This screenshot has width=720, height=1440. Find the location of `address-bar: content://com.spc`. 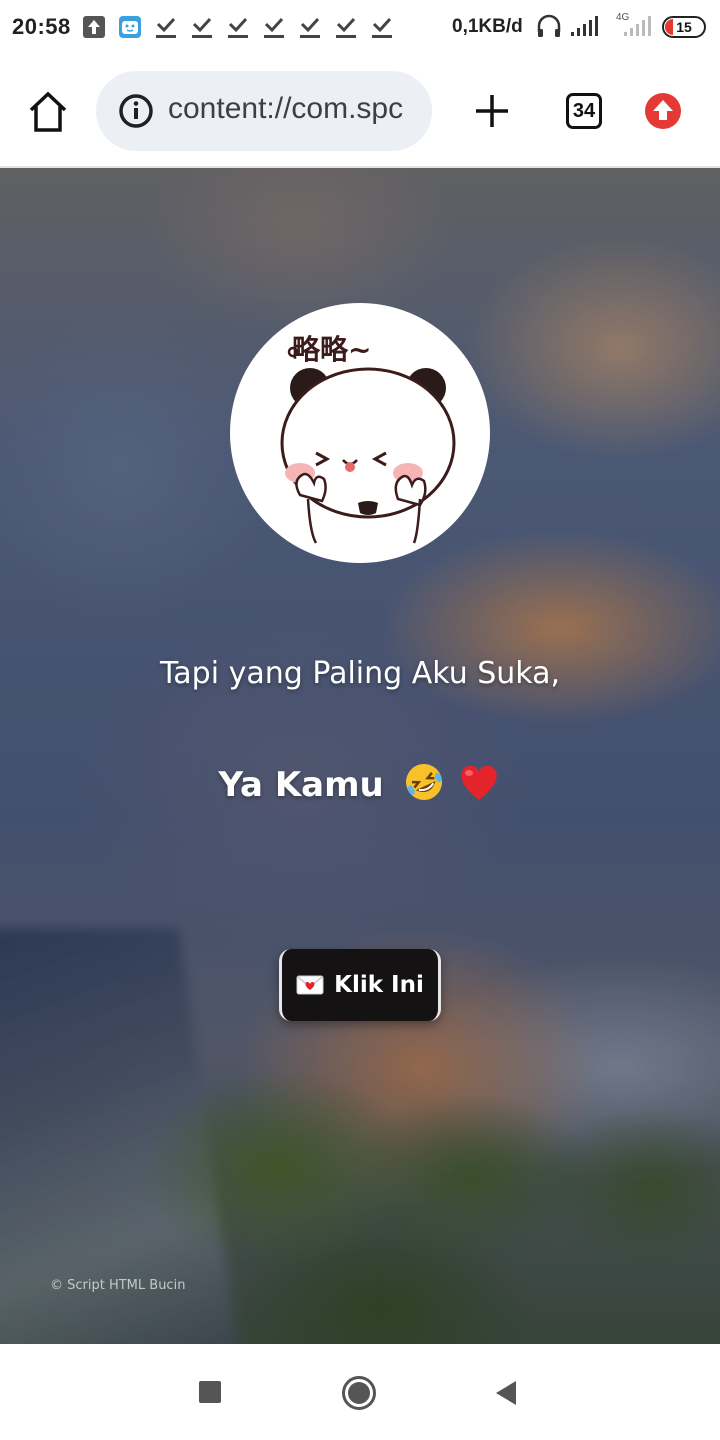

address-bar: content://com.spc is located at coordinates (264, 111).